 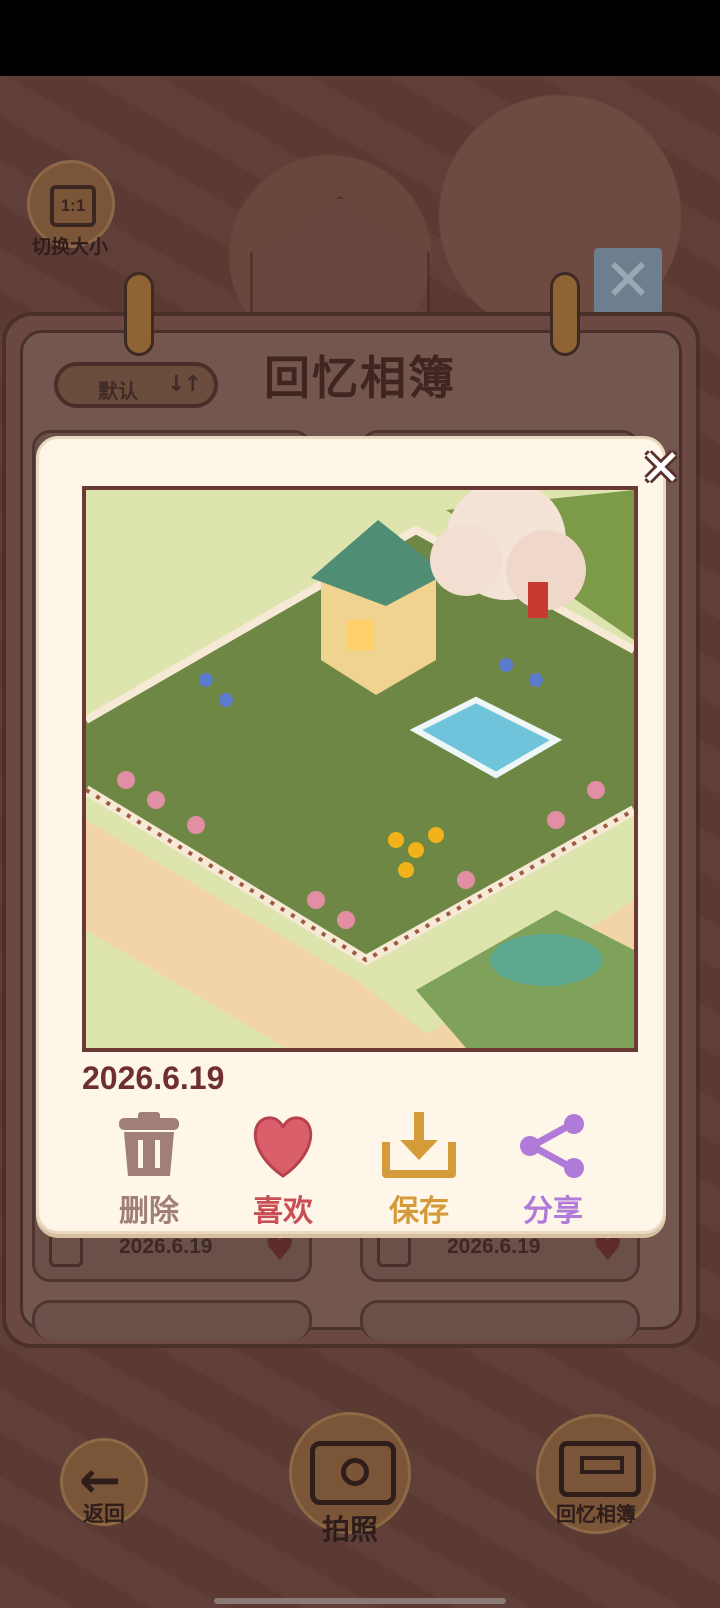 I want to click on album-nav-button: 回忆相簿, so click(x=596, y=1474).